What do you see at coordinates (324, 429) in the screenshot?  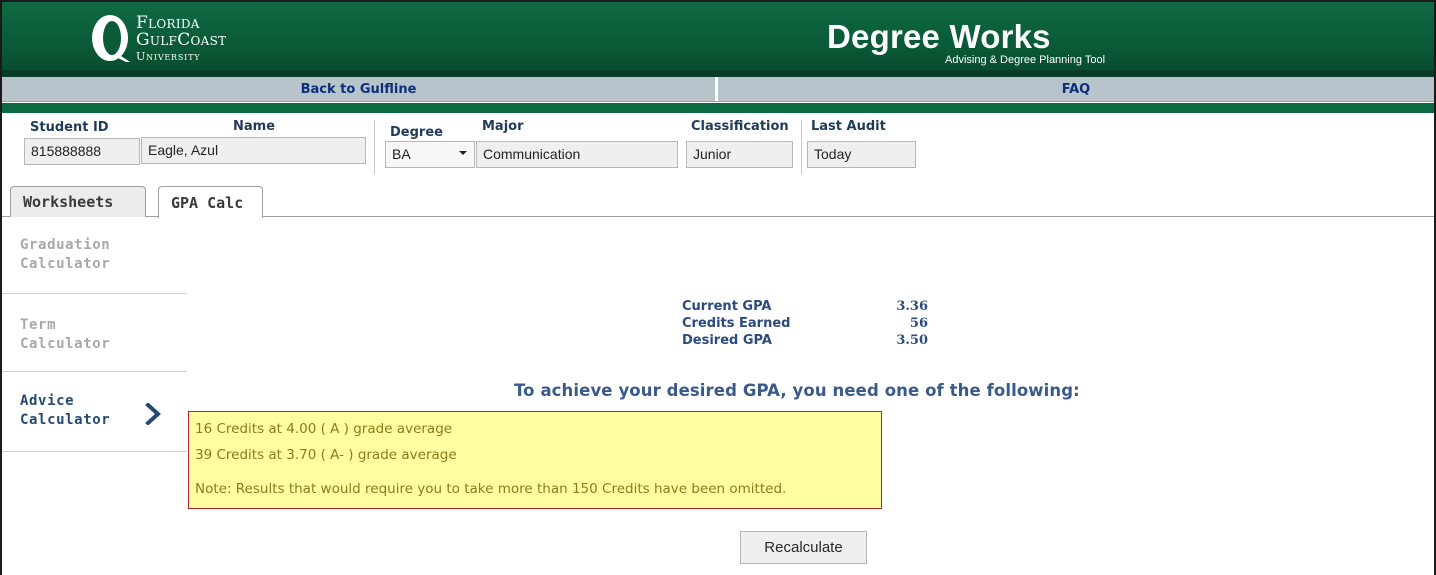 I see `advice-result-item: 16 Credits at 4.00 ( A ) grade average` at bounding box center [324, 429].